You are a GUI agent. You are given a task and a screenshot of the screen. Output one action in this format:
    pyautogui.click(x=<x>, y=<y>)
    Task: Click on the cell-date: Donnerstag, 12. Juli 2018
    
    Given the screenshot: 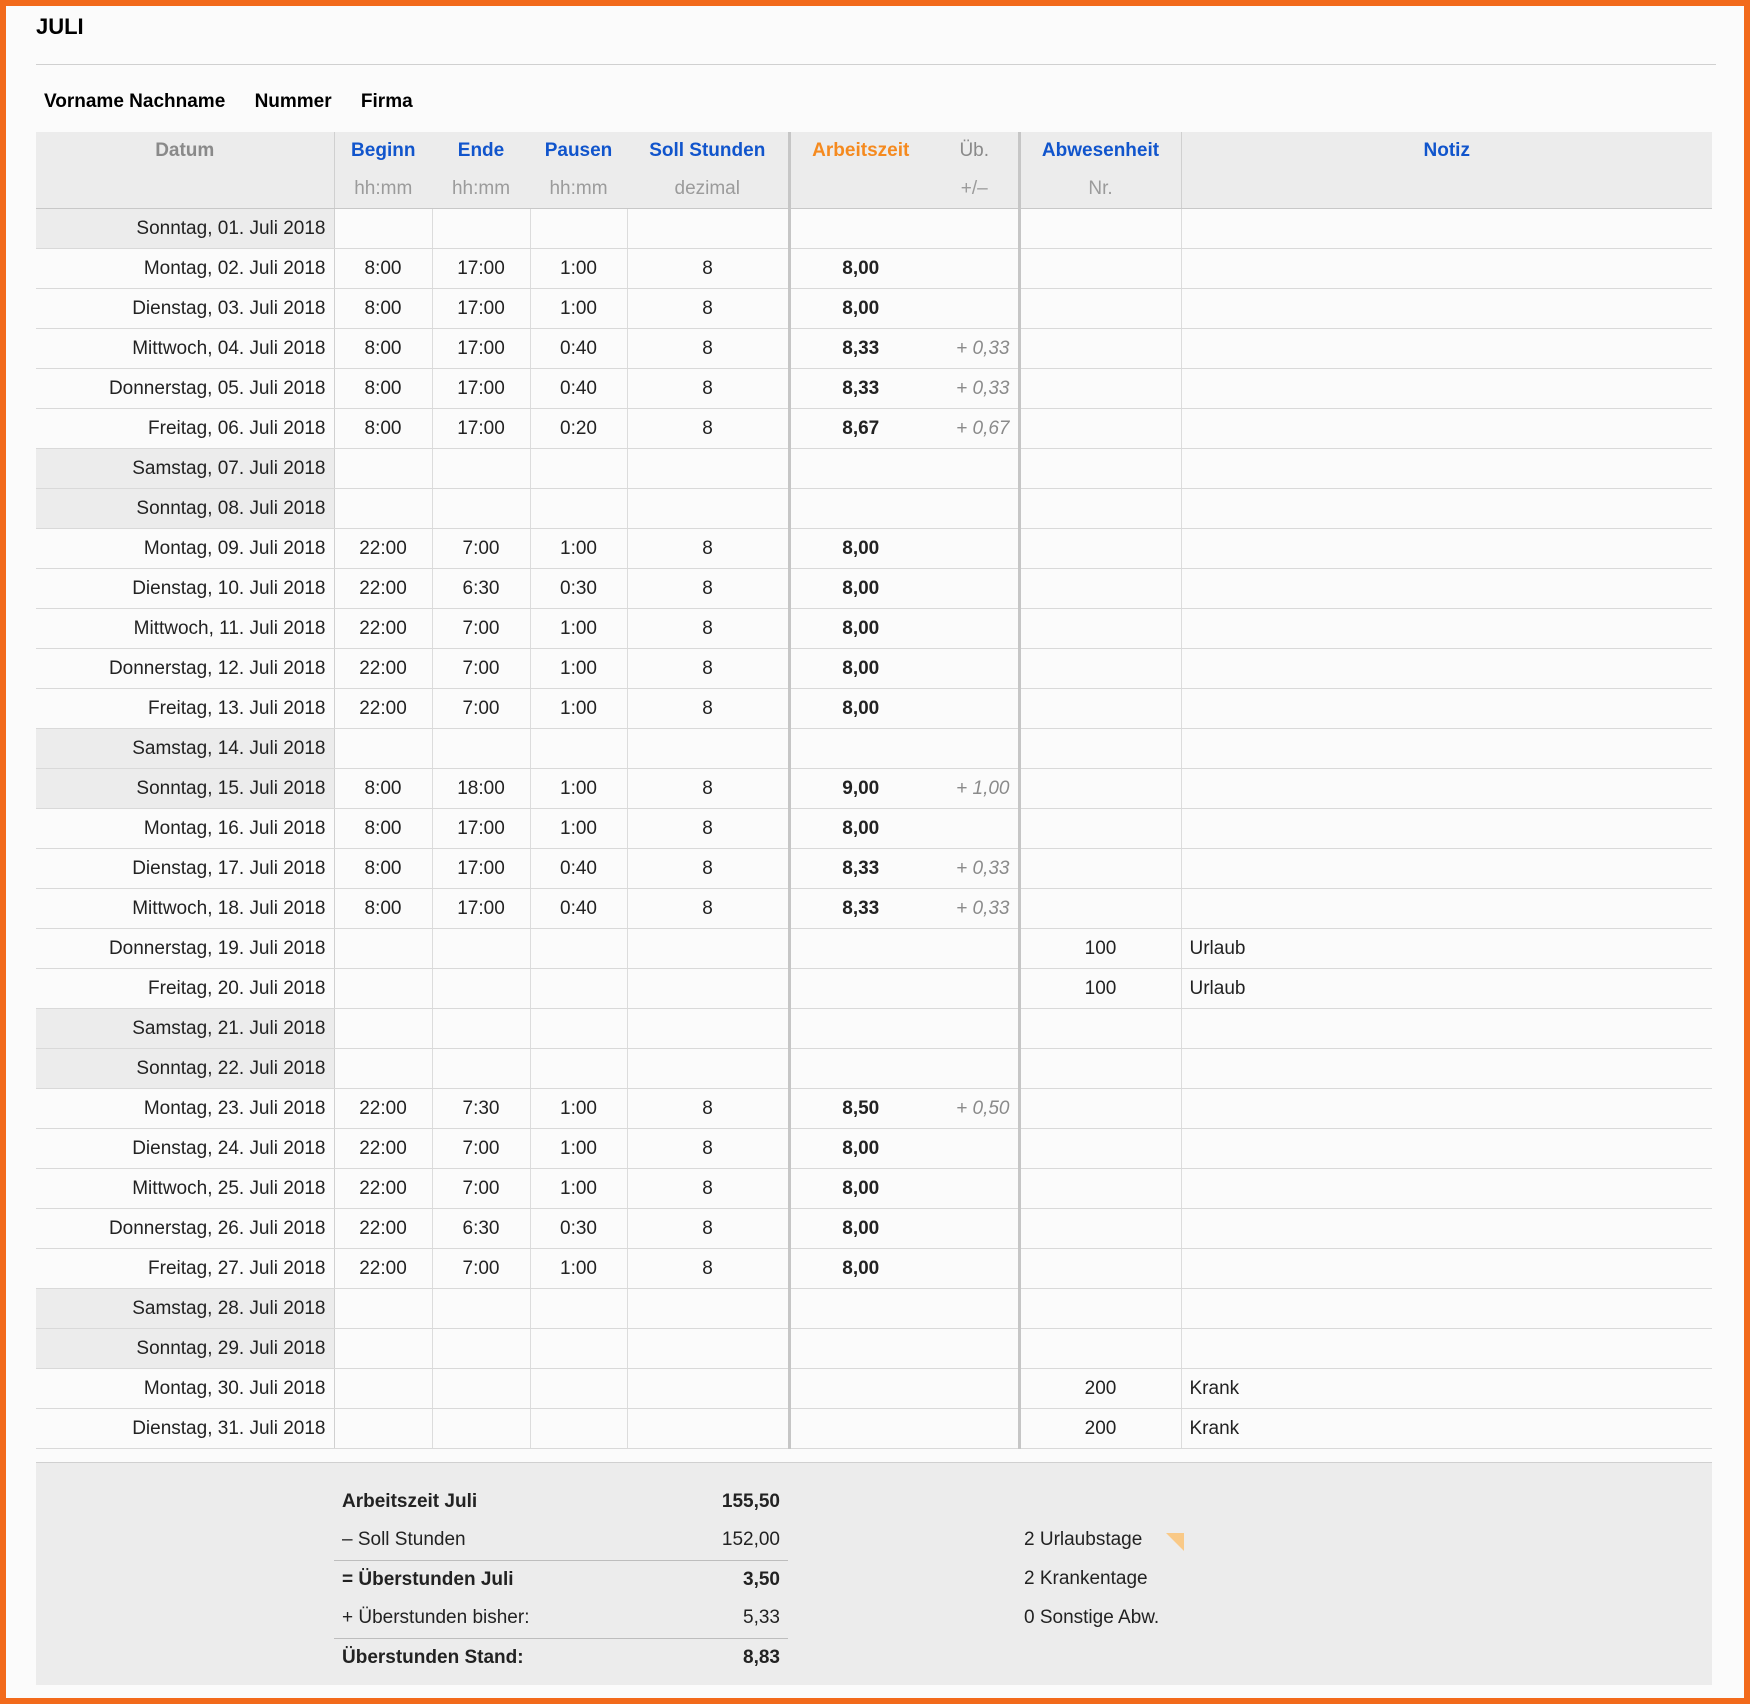 What is the action you would take?
    pyautogui.click(x=185, y=668)
    